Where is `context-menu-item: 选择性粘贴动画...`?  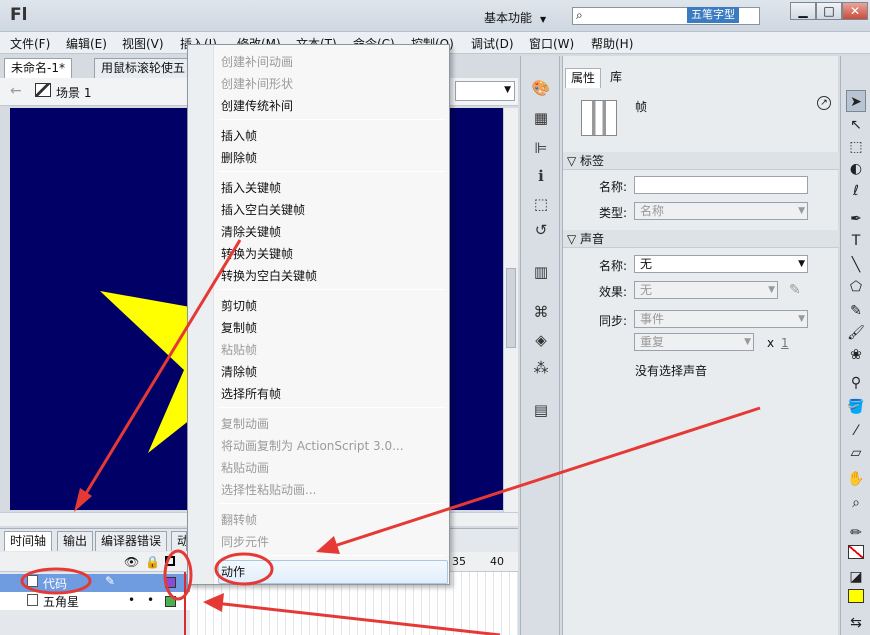
context-menu-item: 选择性粘贴动画... is located at coordinates (268, 489).